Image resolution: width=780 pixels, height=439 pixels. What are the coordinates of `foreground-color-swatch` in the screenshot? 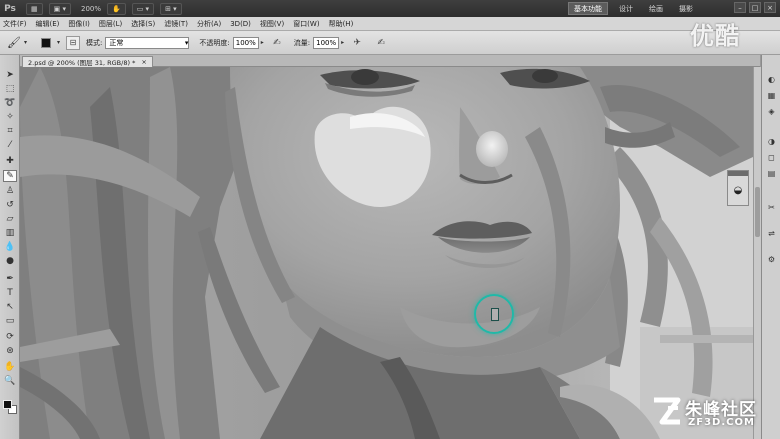 It's located at (7, 404).